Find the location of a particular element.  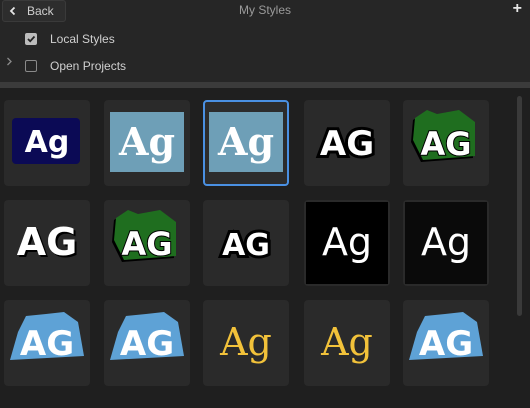

checkbox-open-projects is located at coordinates (31, 66).